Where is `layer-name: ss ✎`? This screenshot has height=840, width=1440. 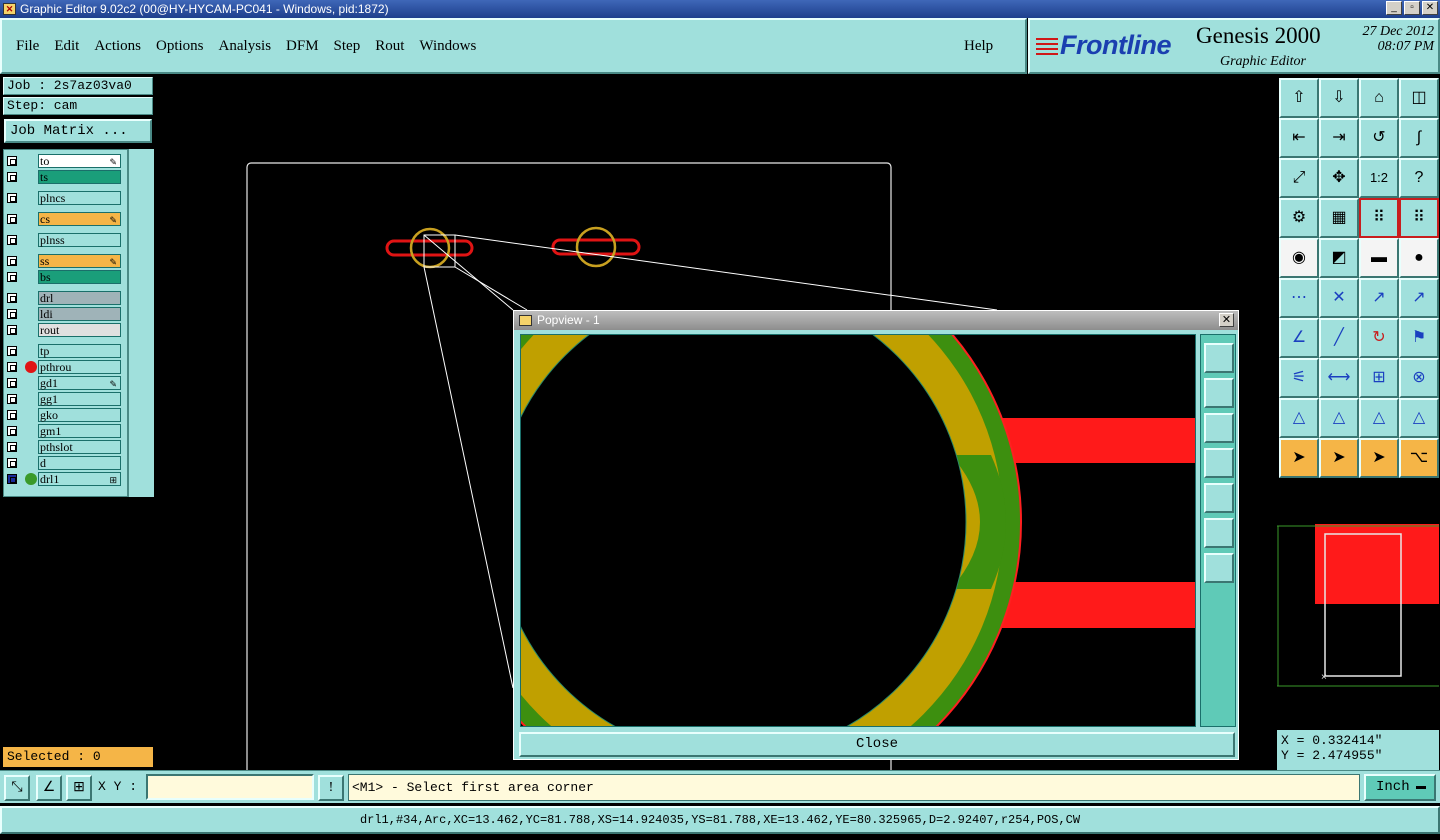
layer-name: ss ✎ is located at coordinates (79, 261).